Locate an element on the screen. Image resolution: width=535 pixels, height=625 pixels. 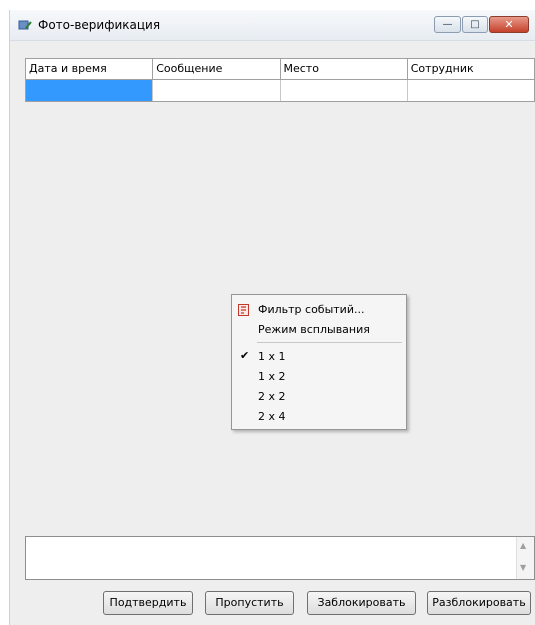
events-table: Дата и время Сообщение Место Сотрудник is located at coordinates (280, 80).